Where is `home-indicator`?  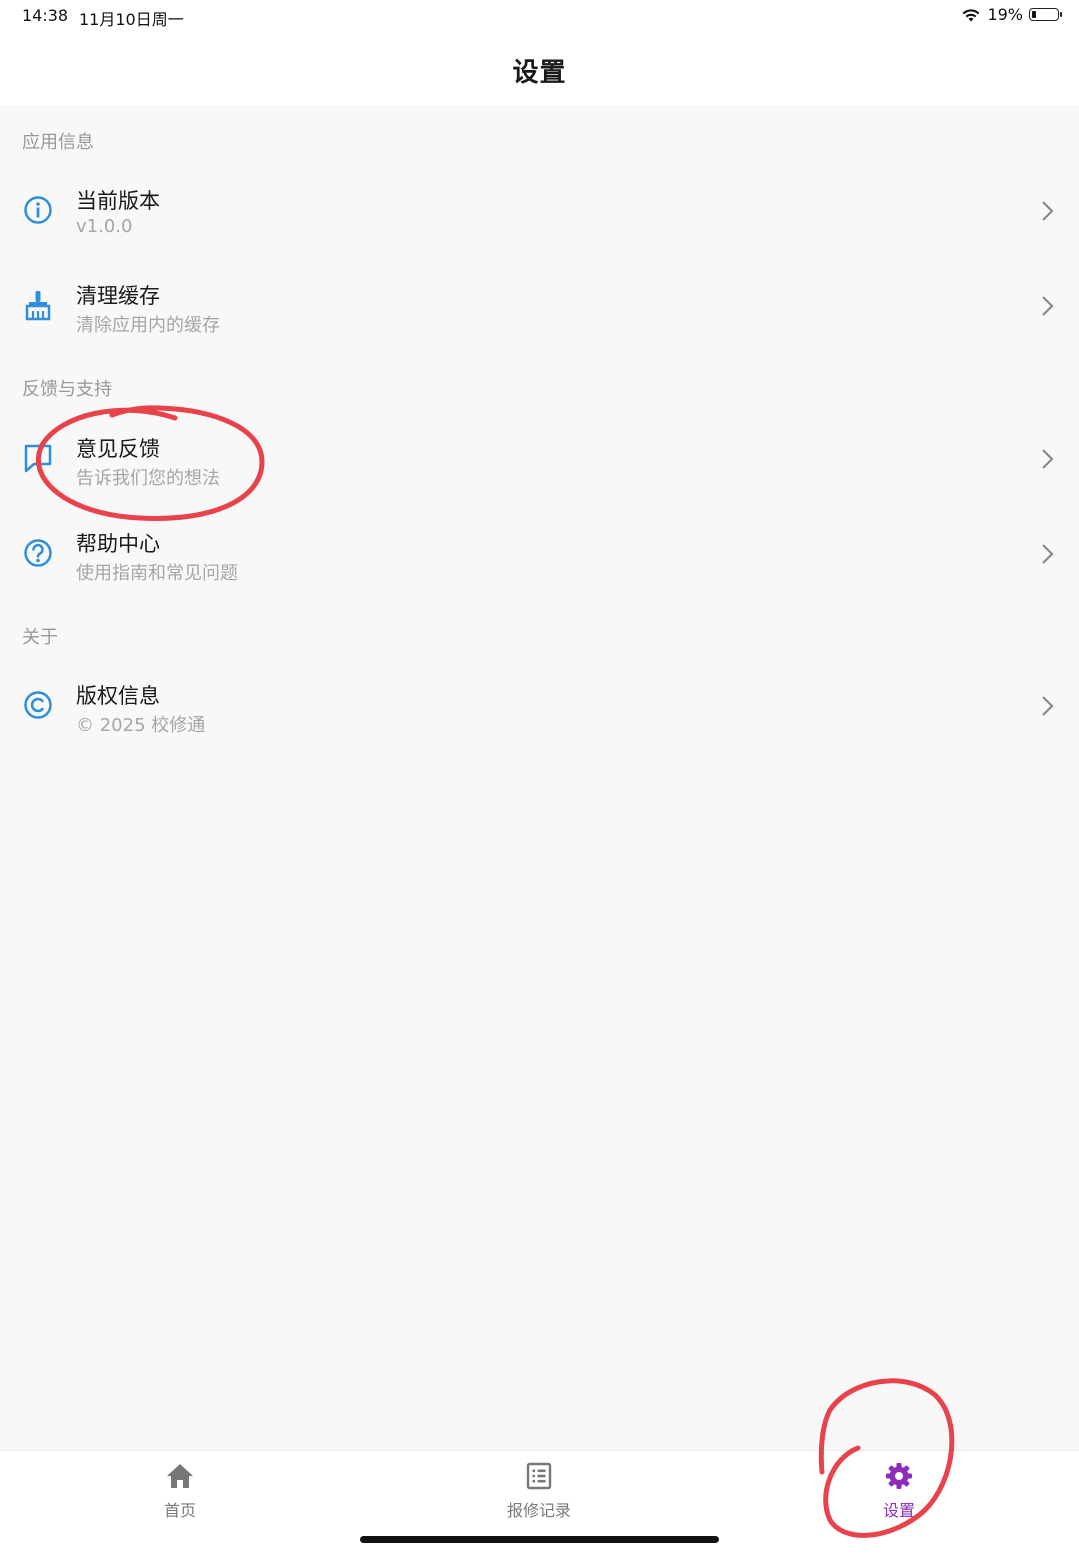 home-indicator is located at coordinates (539, 1539).